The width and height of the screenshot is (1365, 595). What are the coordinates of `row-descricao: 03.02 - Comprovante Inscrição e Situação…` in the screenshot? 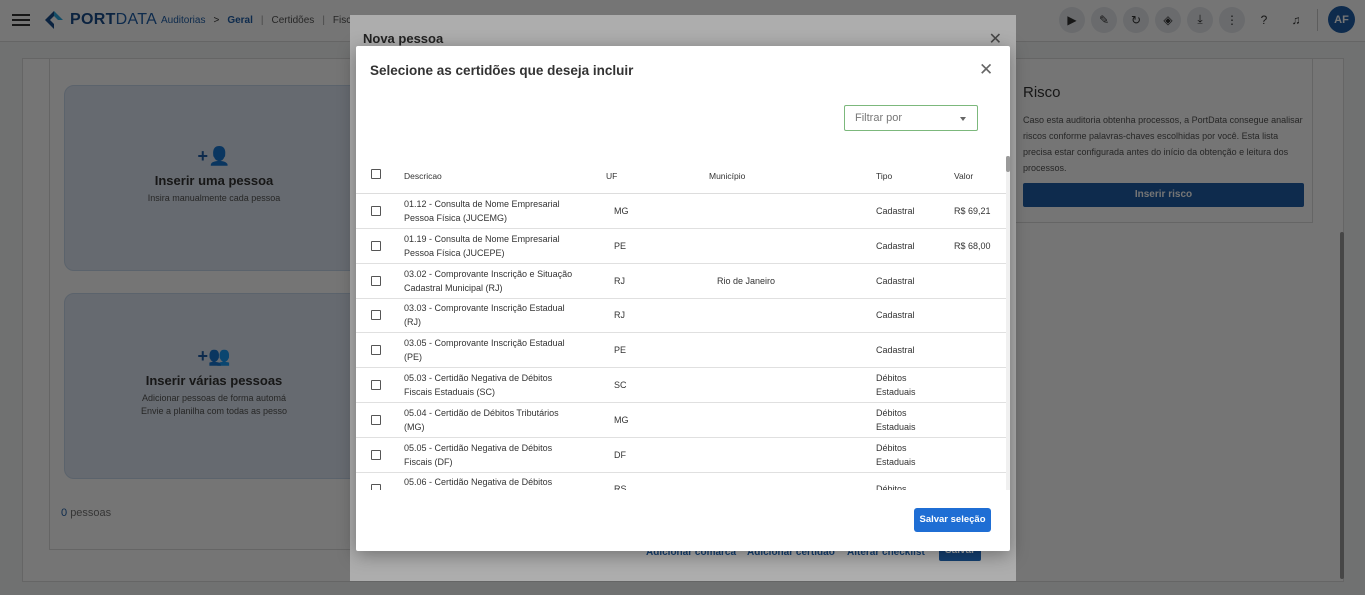 It's located at (488, 280).